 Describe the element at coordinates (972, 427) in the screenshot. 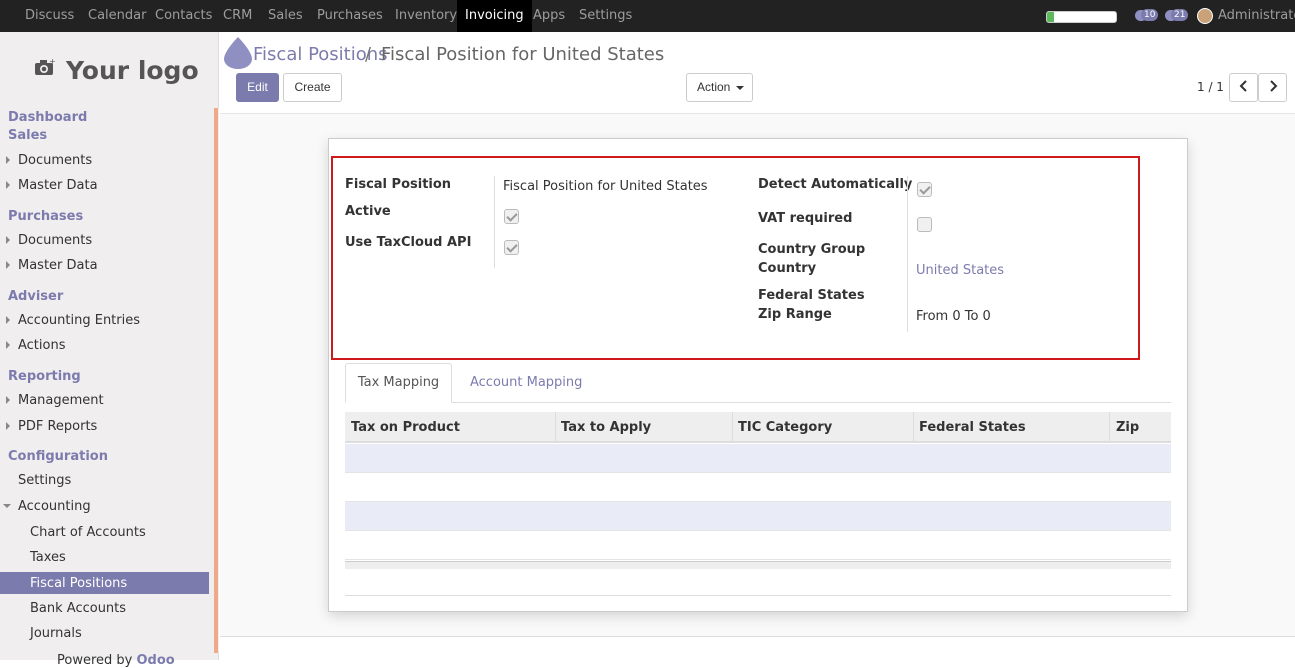

I see `column-federal-states: Federal States` at that location.